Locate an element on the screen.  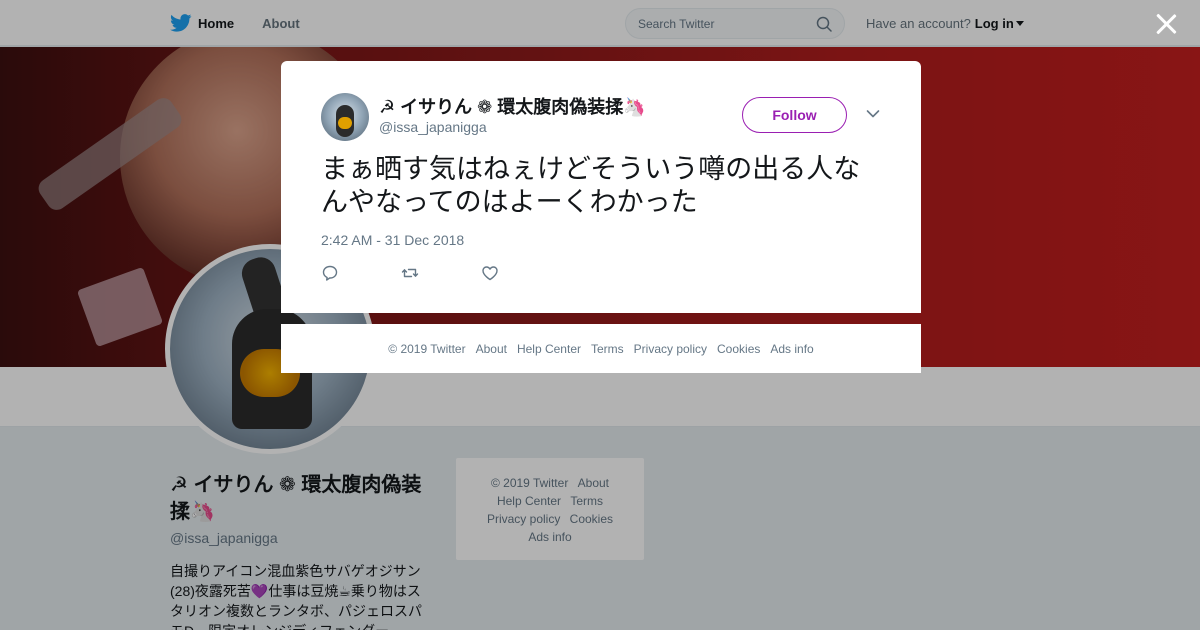
like-icon is located at coordinates (490, 273).